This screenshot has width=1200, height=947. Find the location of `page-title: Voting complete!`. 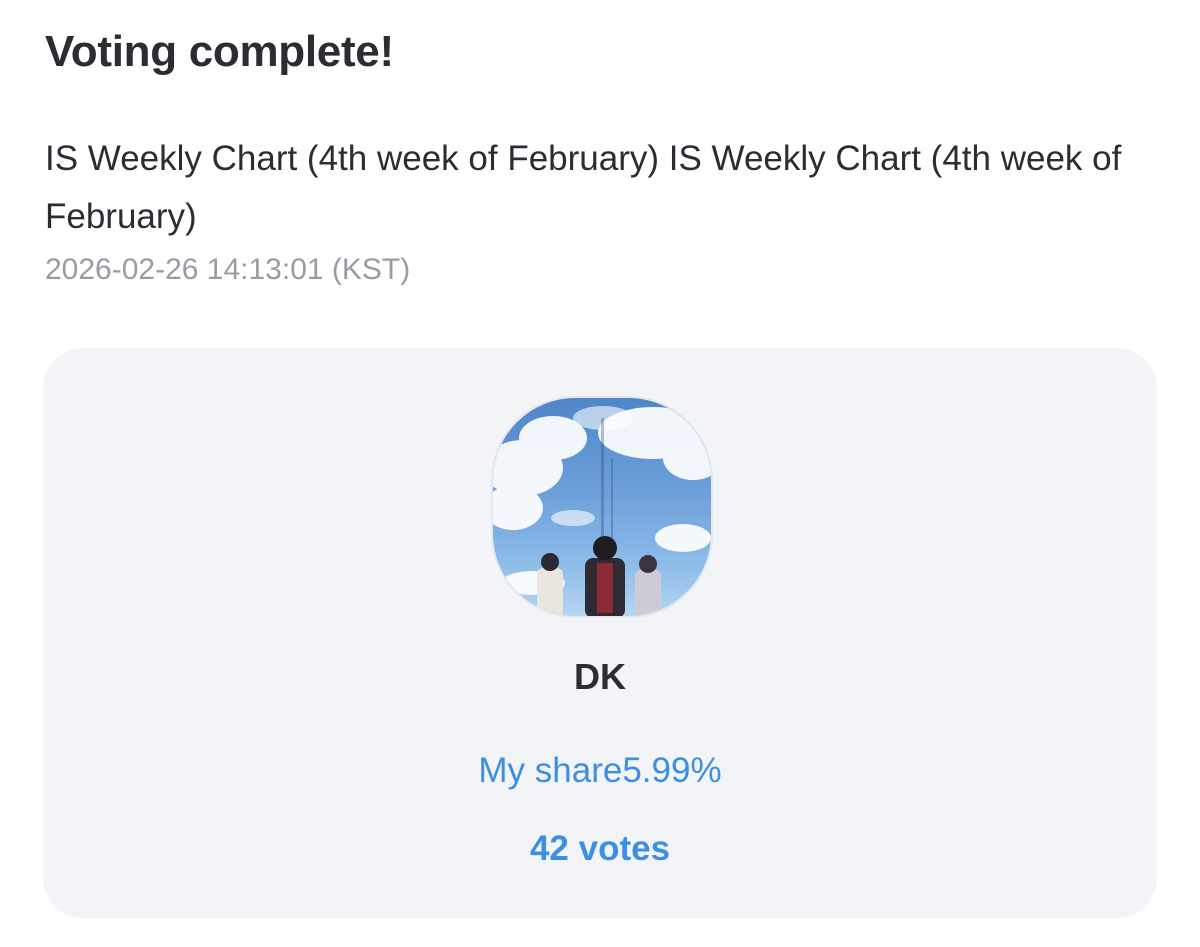

page-title: Voting complete! is located at coordinates (219, 51).